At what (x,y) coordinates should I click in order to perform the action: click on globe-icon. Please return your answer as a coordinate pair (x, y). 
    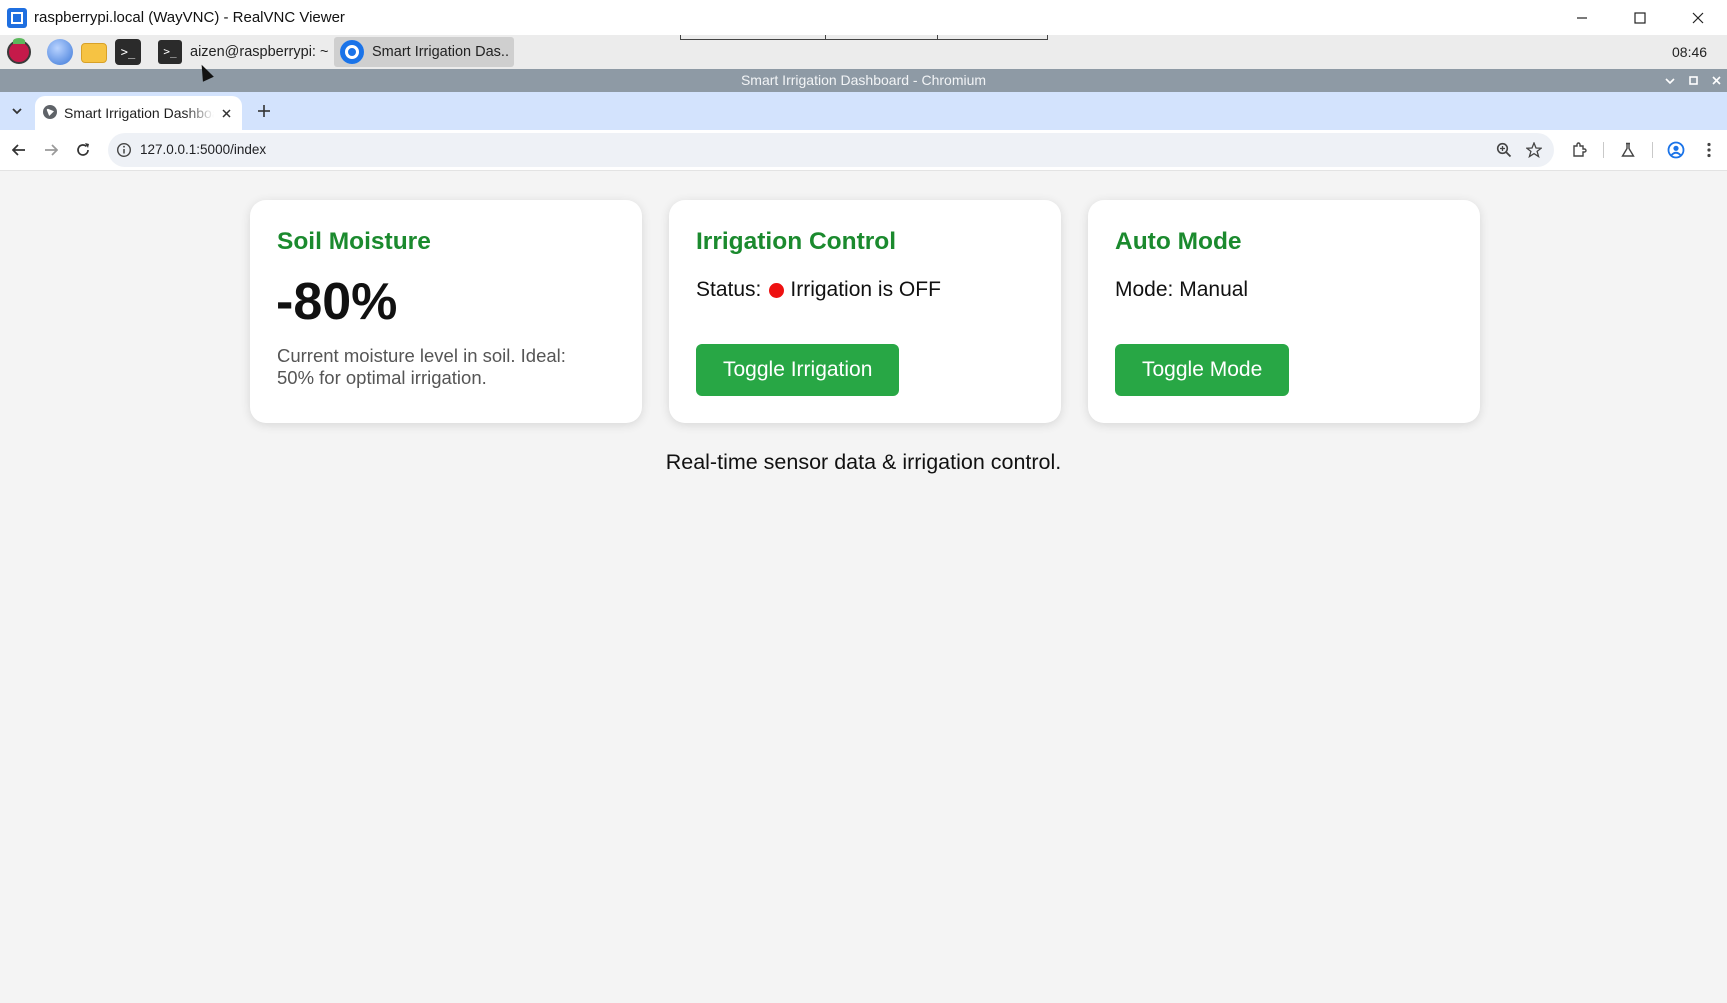
    Looking at the image, I should click on (50, 112).